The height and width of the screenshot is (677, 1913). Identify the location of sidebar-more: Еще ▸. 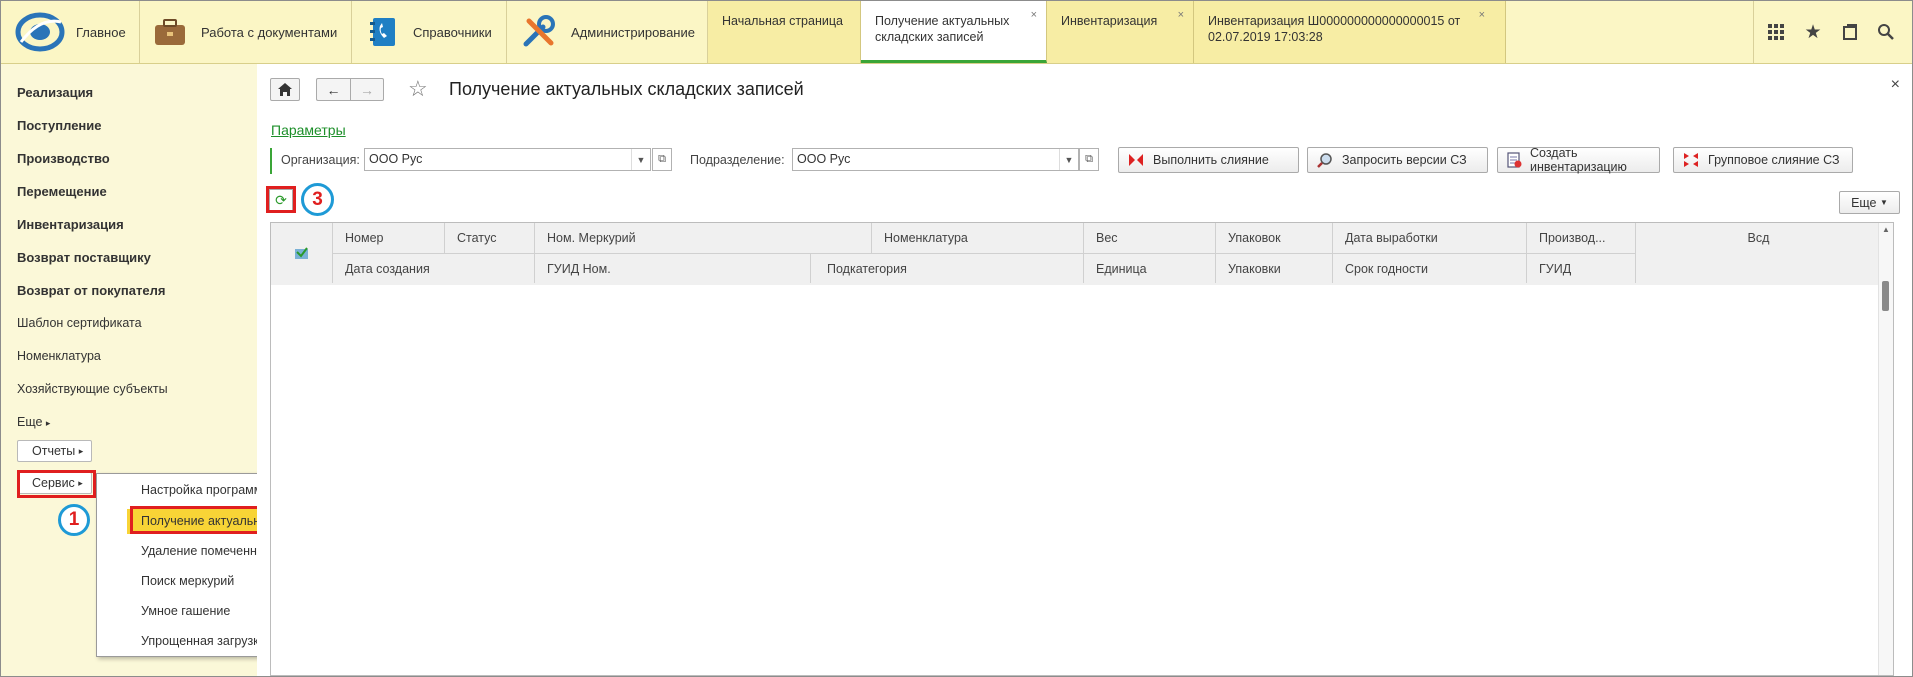
(33, 422).